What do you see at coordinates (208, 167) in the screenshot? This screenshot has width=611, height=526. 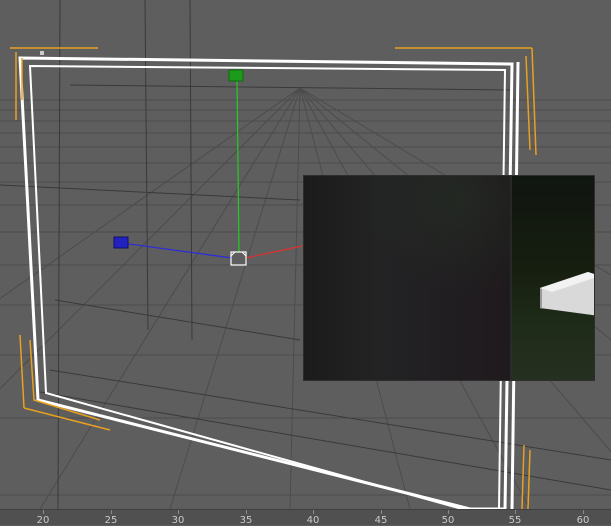 I see `transform-gizmo-icon` at bounding box center [208, 167].